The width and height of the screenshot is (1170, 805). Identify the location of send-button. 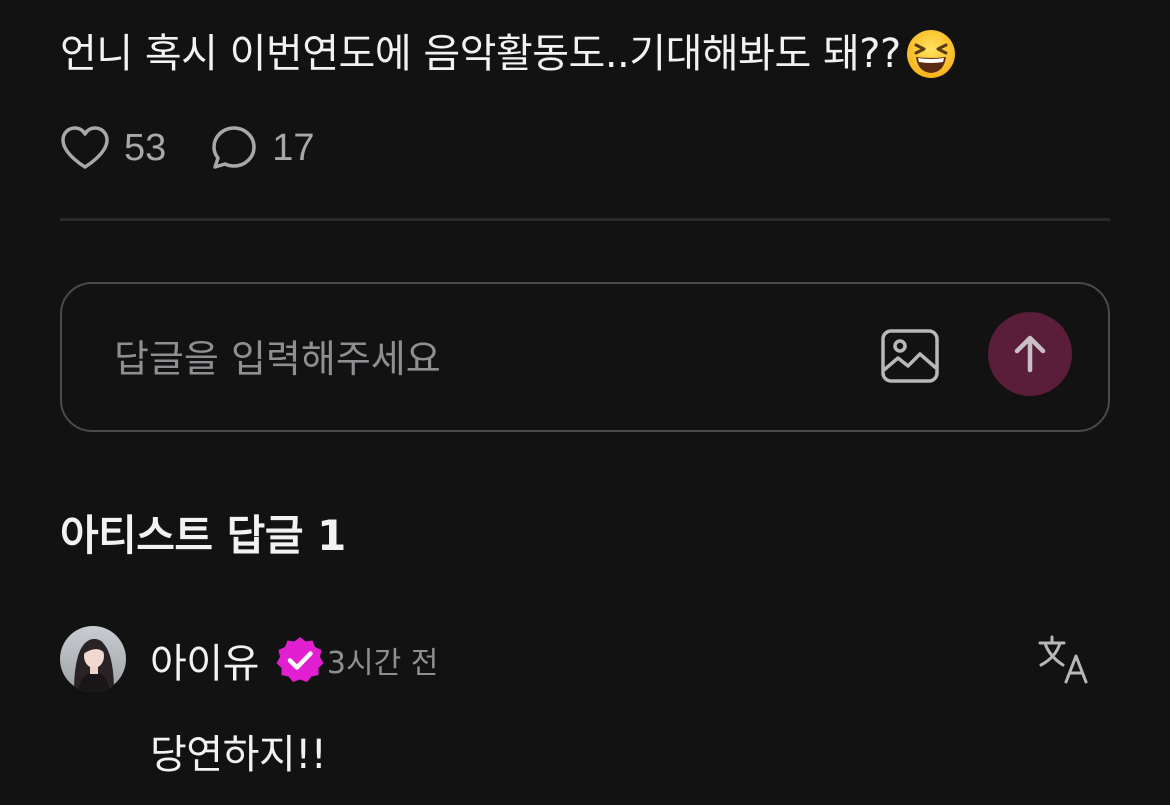
(1030, 354).